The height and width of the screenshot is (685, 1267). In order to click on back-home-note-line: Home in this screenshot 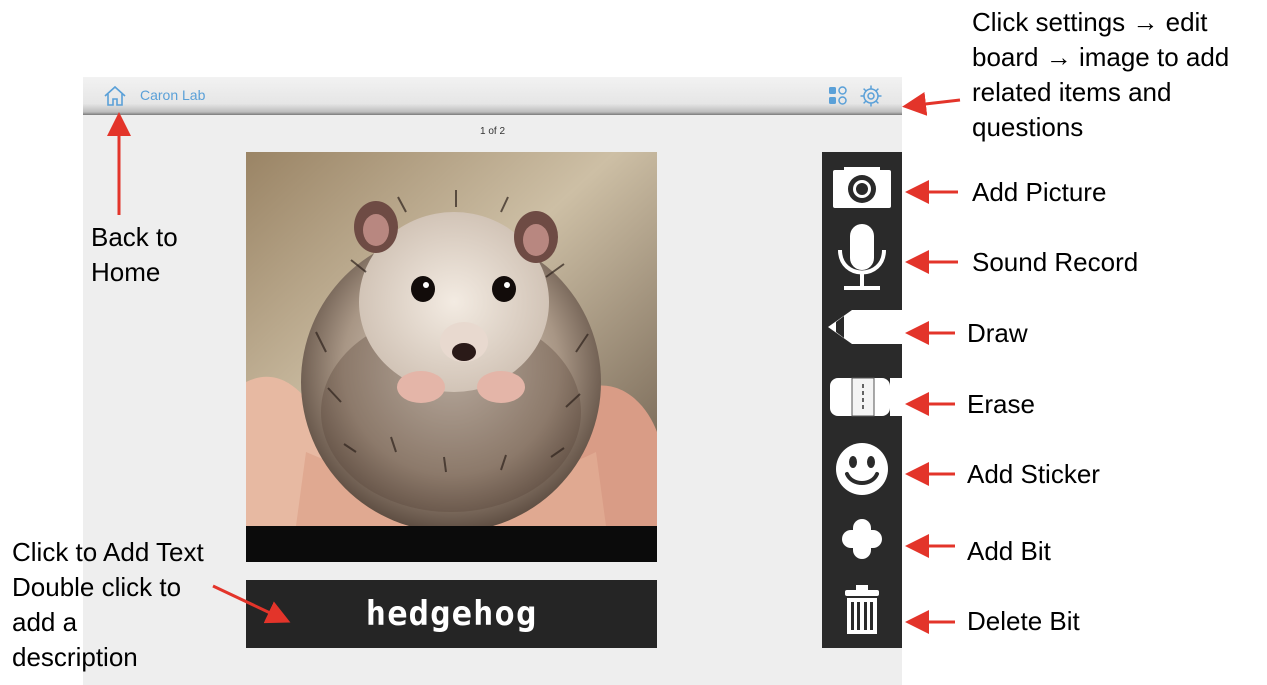, I will do `click(126, 272)`.